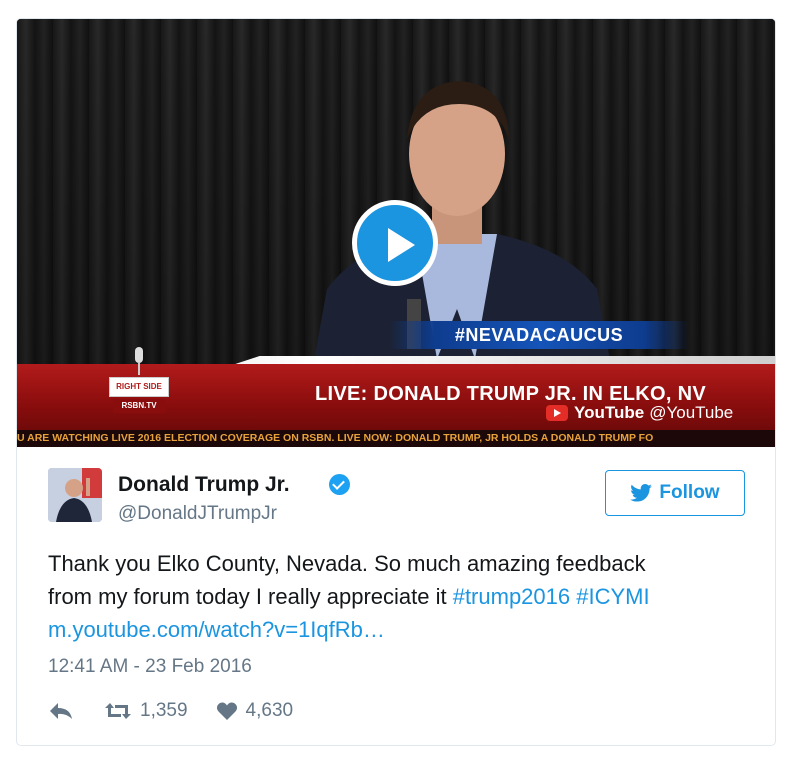 The image size is (799, 774). I want to click on heart-icon, so click(226, 711).